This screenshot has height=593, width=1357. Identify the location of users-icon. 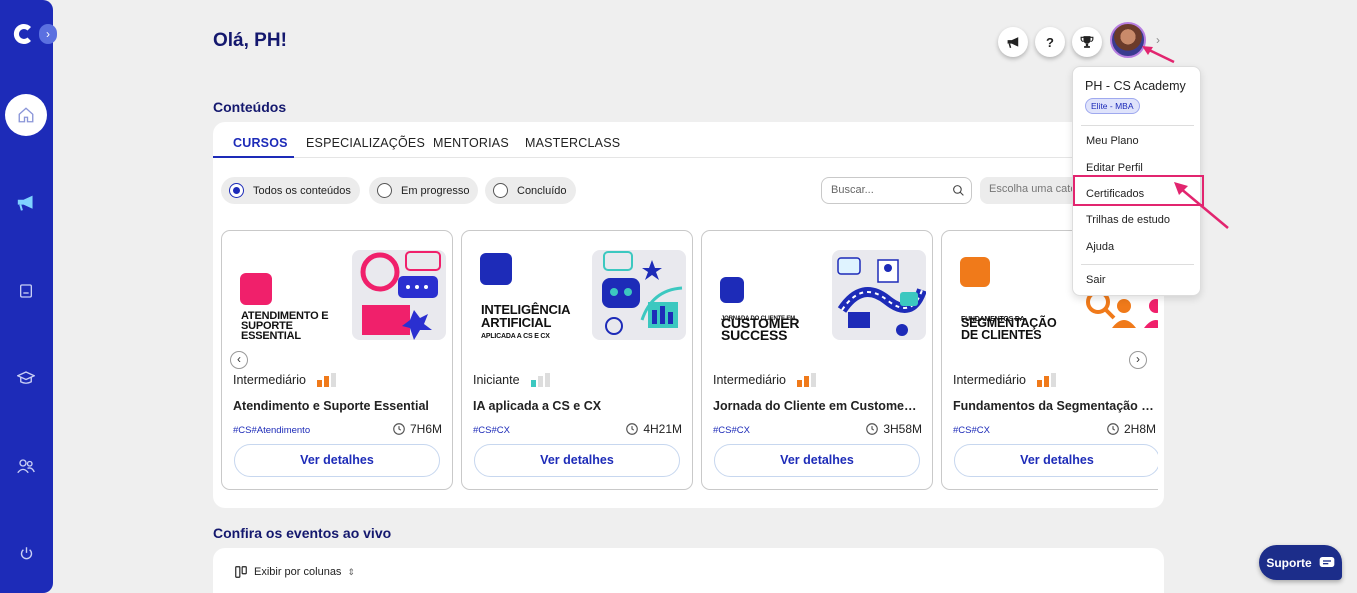
(26, 466).